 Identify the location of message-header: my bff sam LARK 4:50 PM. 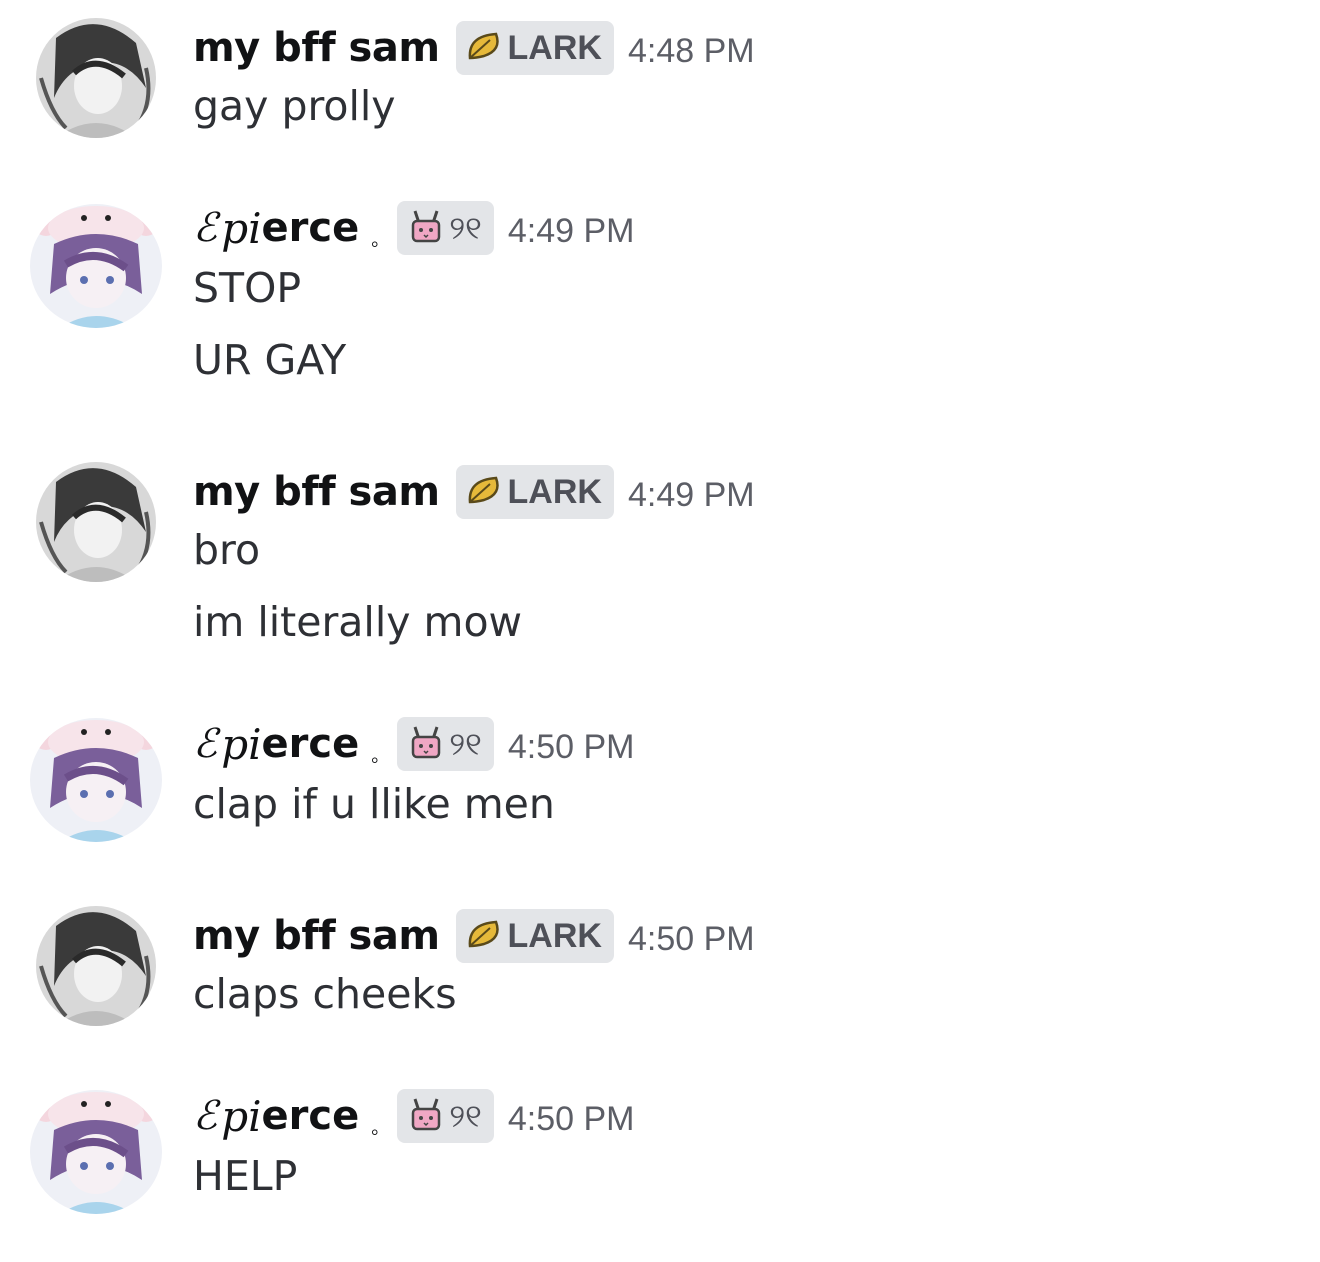
(474, 936).